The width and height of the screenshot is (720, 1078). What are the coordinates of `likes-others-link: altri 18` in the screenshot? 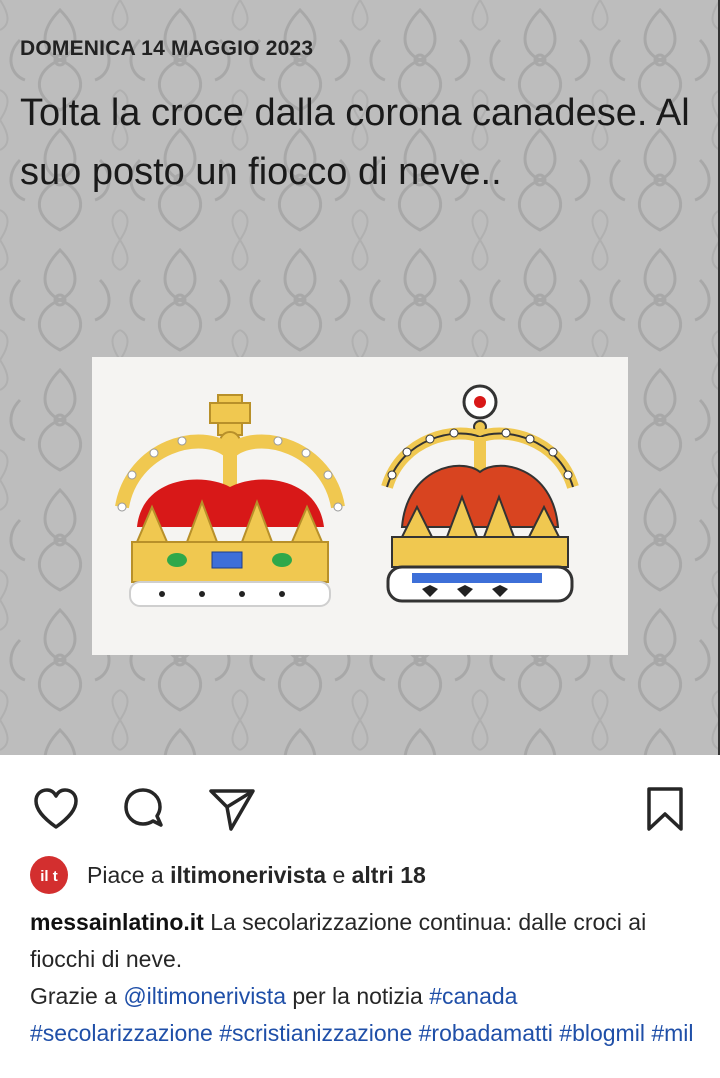 It's located at (389, 875).